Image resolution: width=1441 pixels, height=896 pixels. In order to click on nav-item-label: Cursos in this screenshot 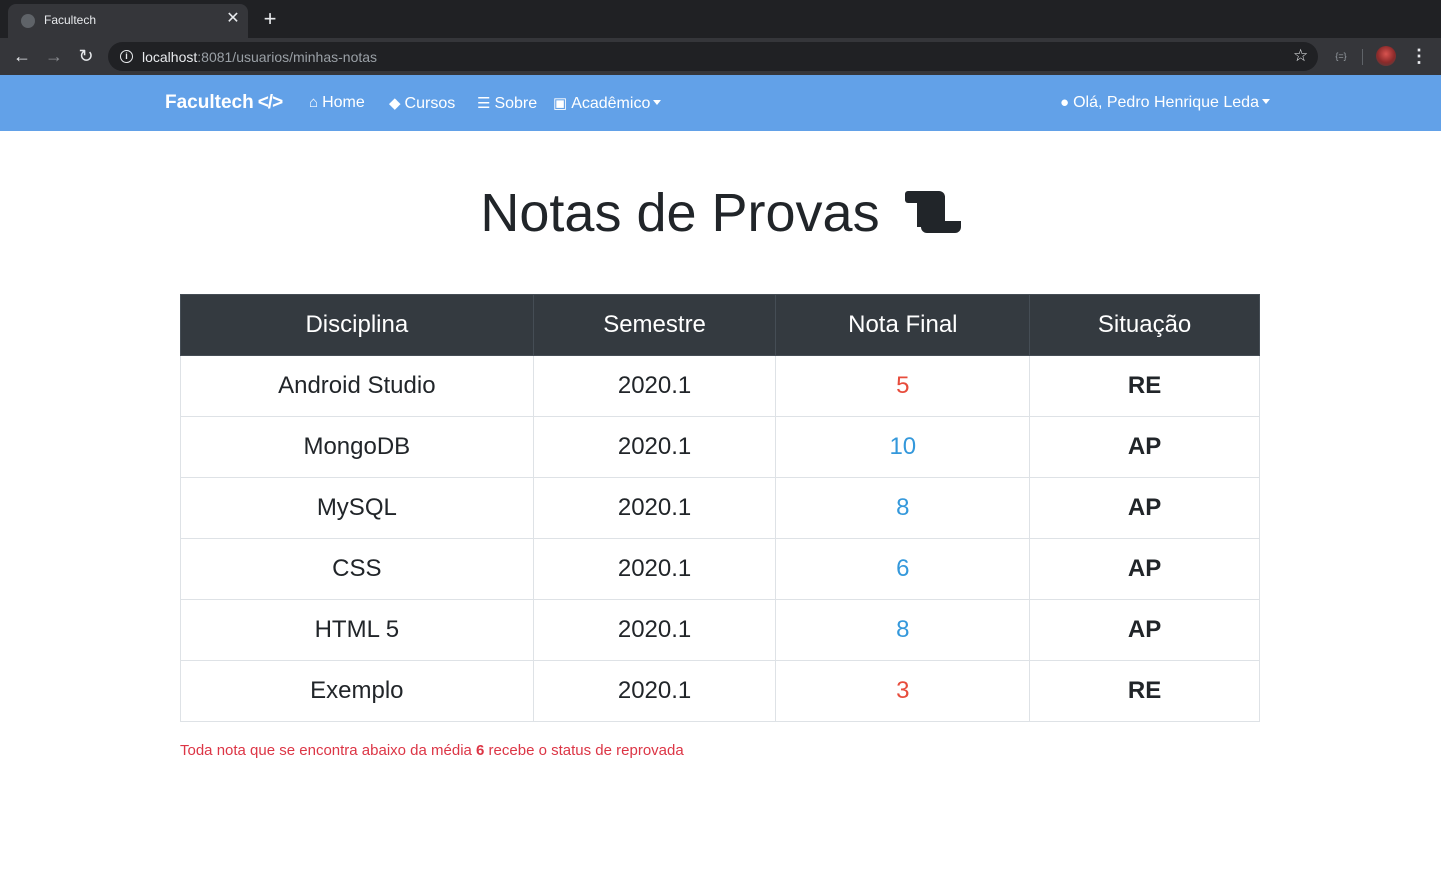, I will do `click(430, 103)`.